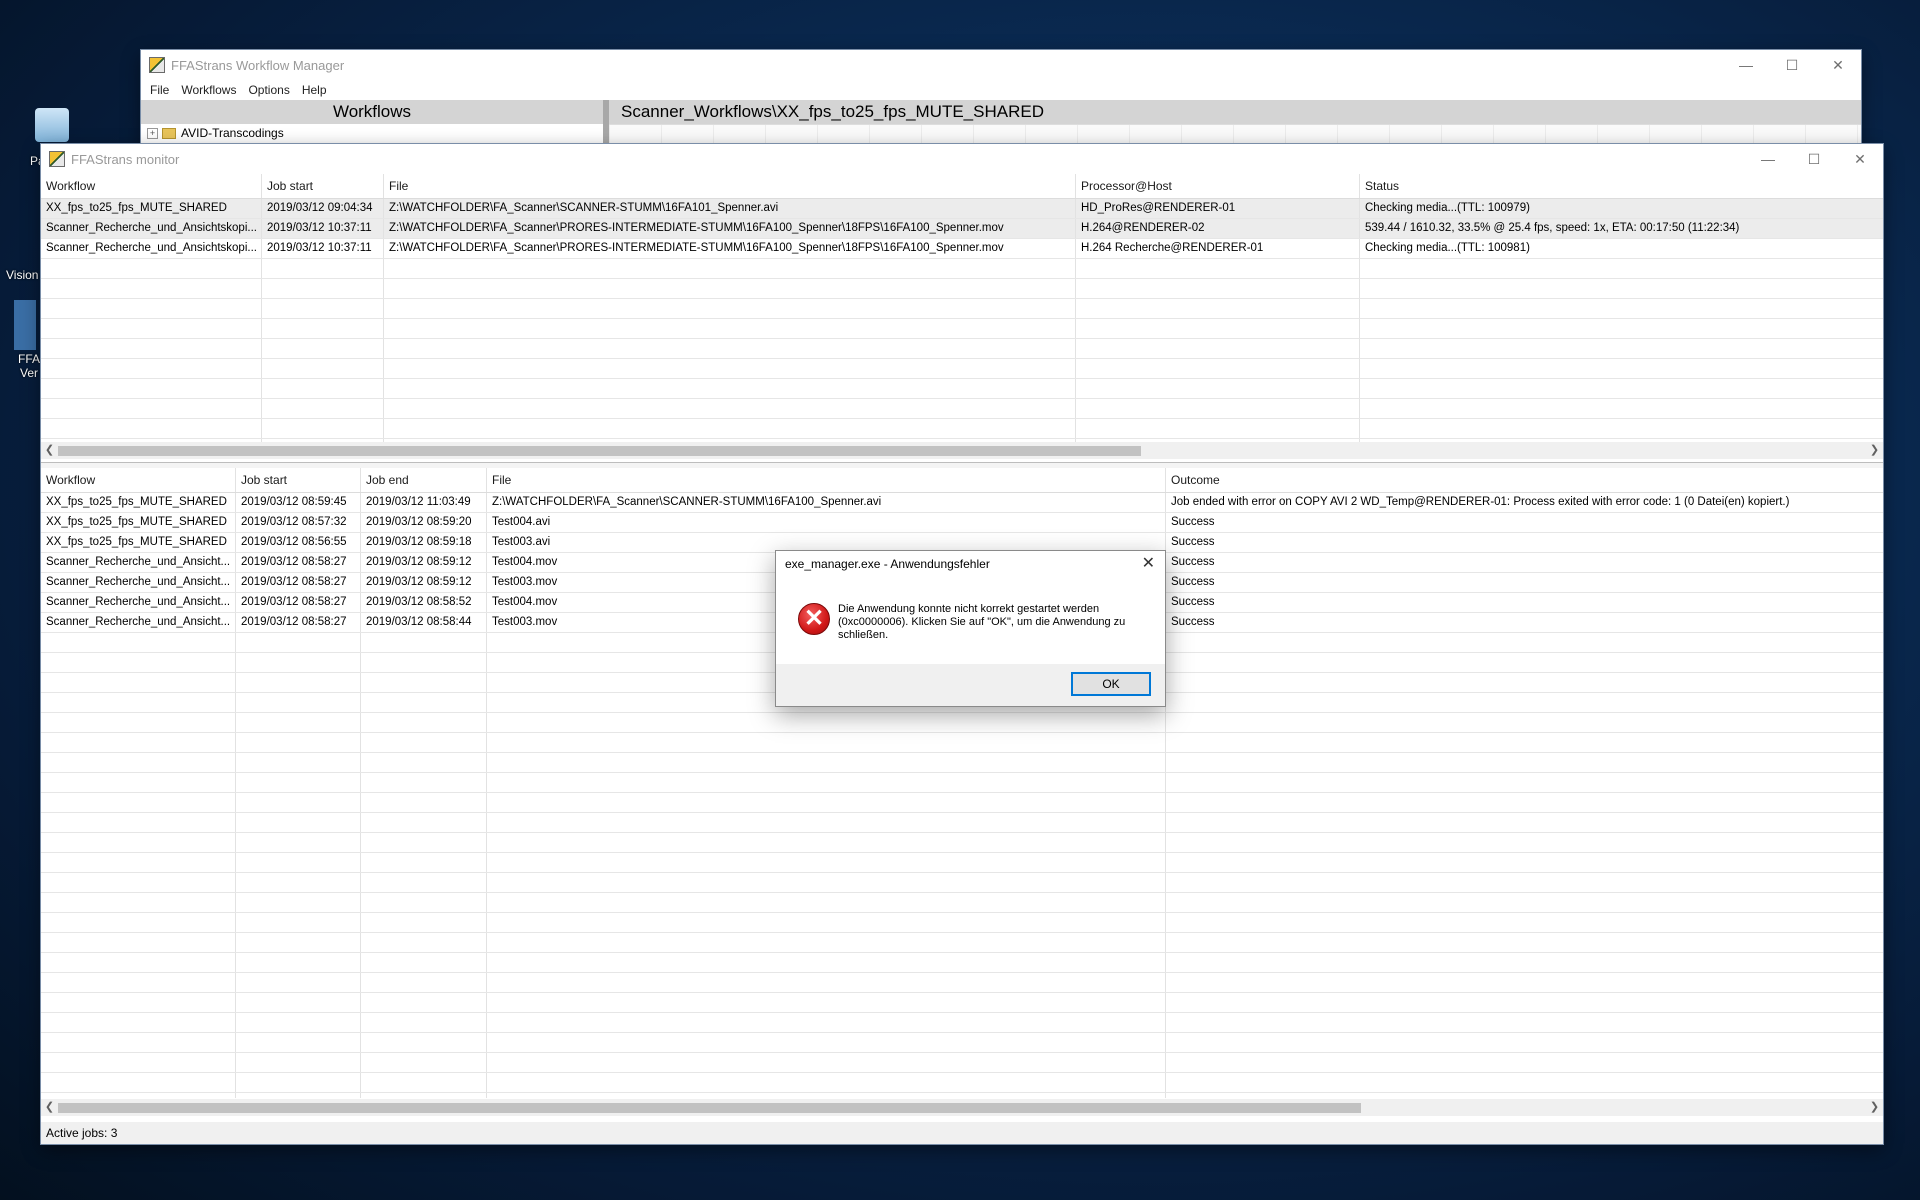 The width and height of the screenshot is (1920, 1200). What do you see at coordinates (1001, 65) in the screenshot?
I see `manager-titlebar: FFAStrans Workflow Manager — ☐ ✕` at bounding box center [1001, 65].